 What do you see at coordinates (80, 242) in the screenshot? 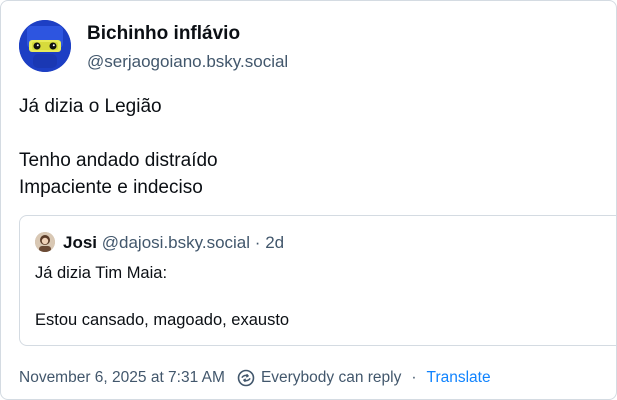
I see `quote-author-name: Josi` at bounding box center [80, 242].